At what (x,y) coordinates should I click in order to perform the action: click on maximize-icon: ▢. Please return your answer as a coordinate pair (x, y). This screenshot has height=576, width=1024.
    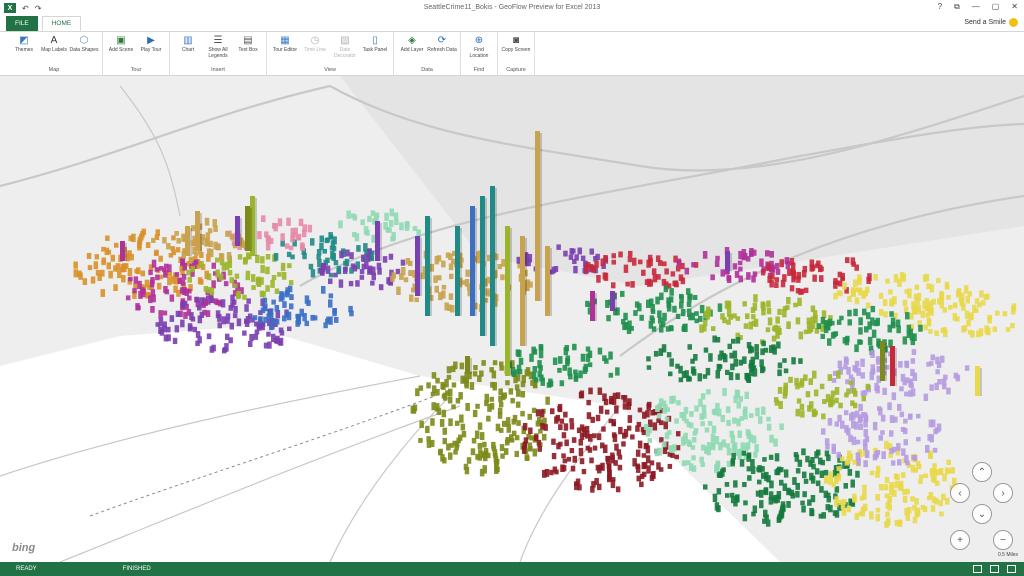
    Looking at the image, I should click on (996, 7).